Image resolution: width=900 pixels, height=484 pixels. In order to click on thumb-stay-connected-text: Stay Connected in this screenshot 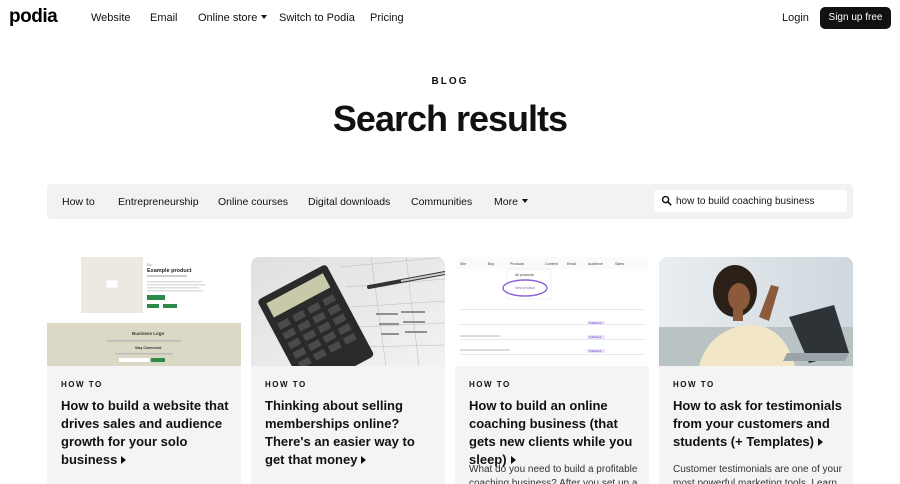, I will do `click(148, 348)`.